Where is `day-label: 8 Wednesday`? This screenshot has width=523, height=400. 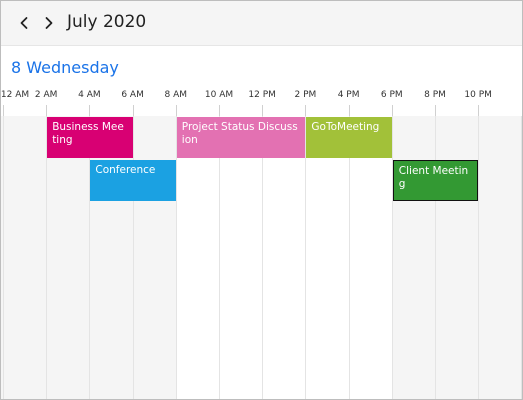
day-label: 8 Wednesday is located at coordinates (65, 67).